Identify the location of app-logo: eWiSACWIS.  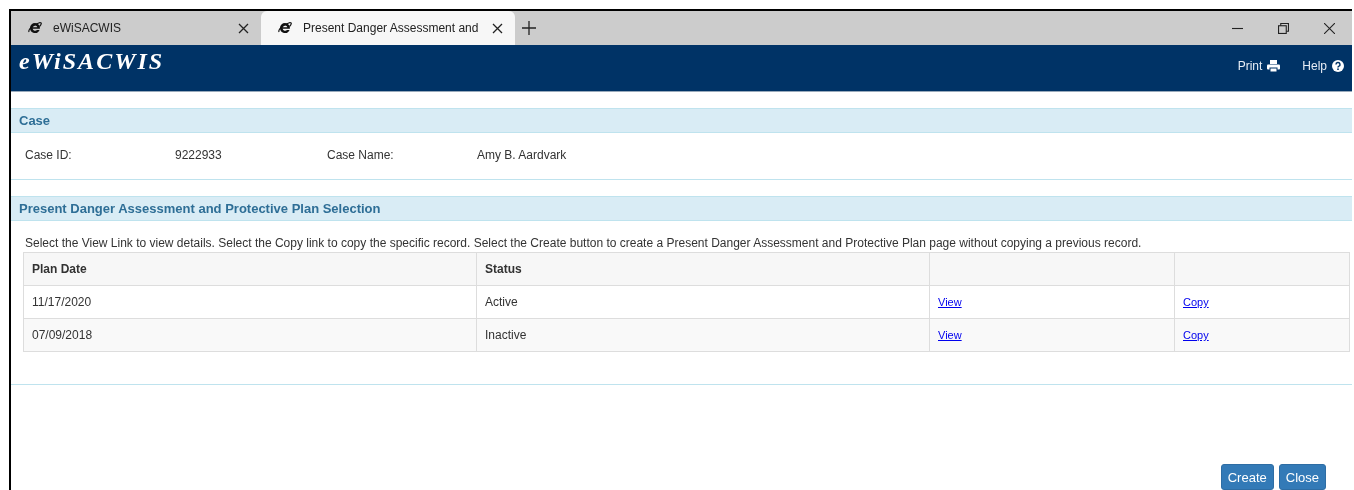
(92, 61).